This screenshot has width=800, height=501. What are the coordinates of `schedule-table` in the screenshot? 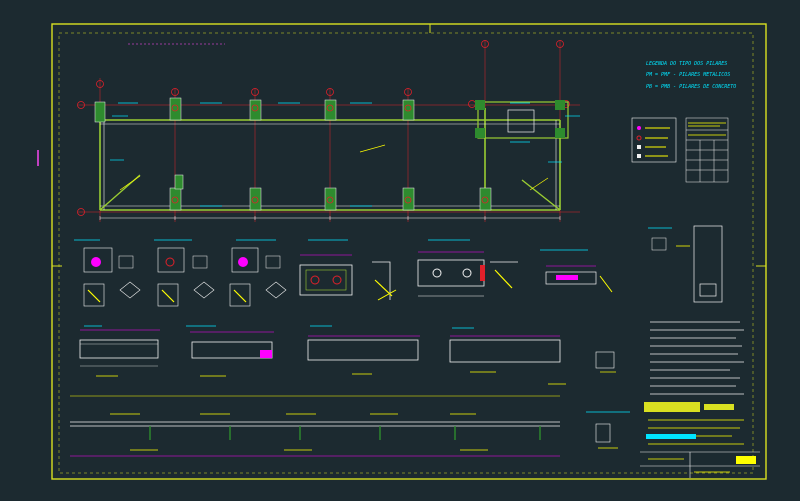 It's located at (707, 150).